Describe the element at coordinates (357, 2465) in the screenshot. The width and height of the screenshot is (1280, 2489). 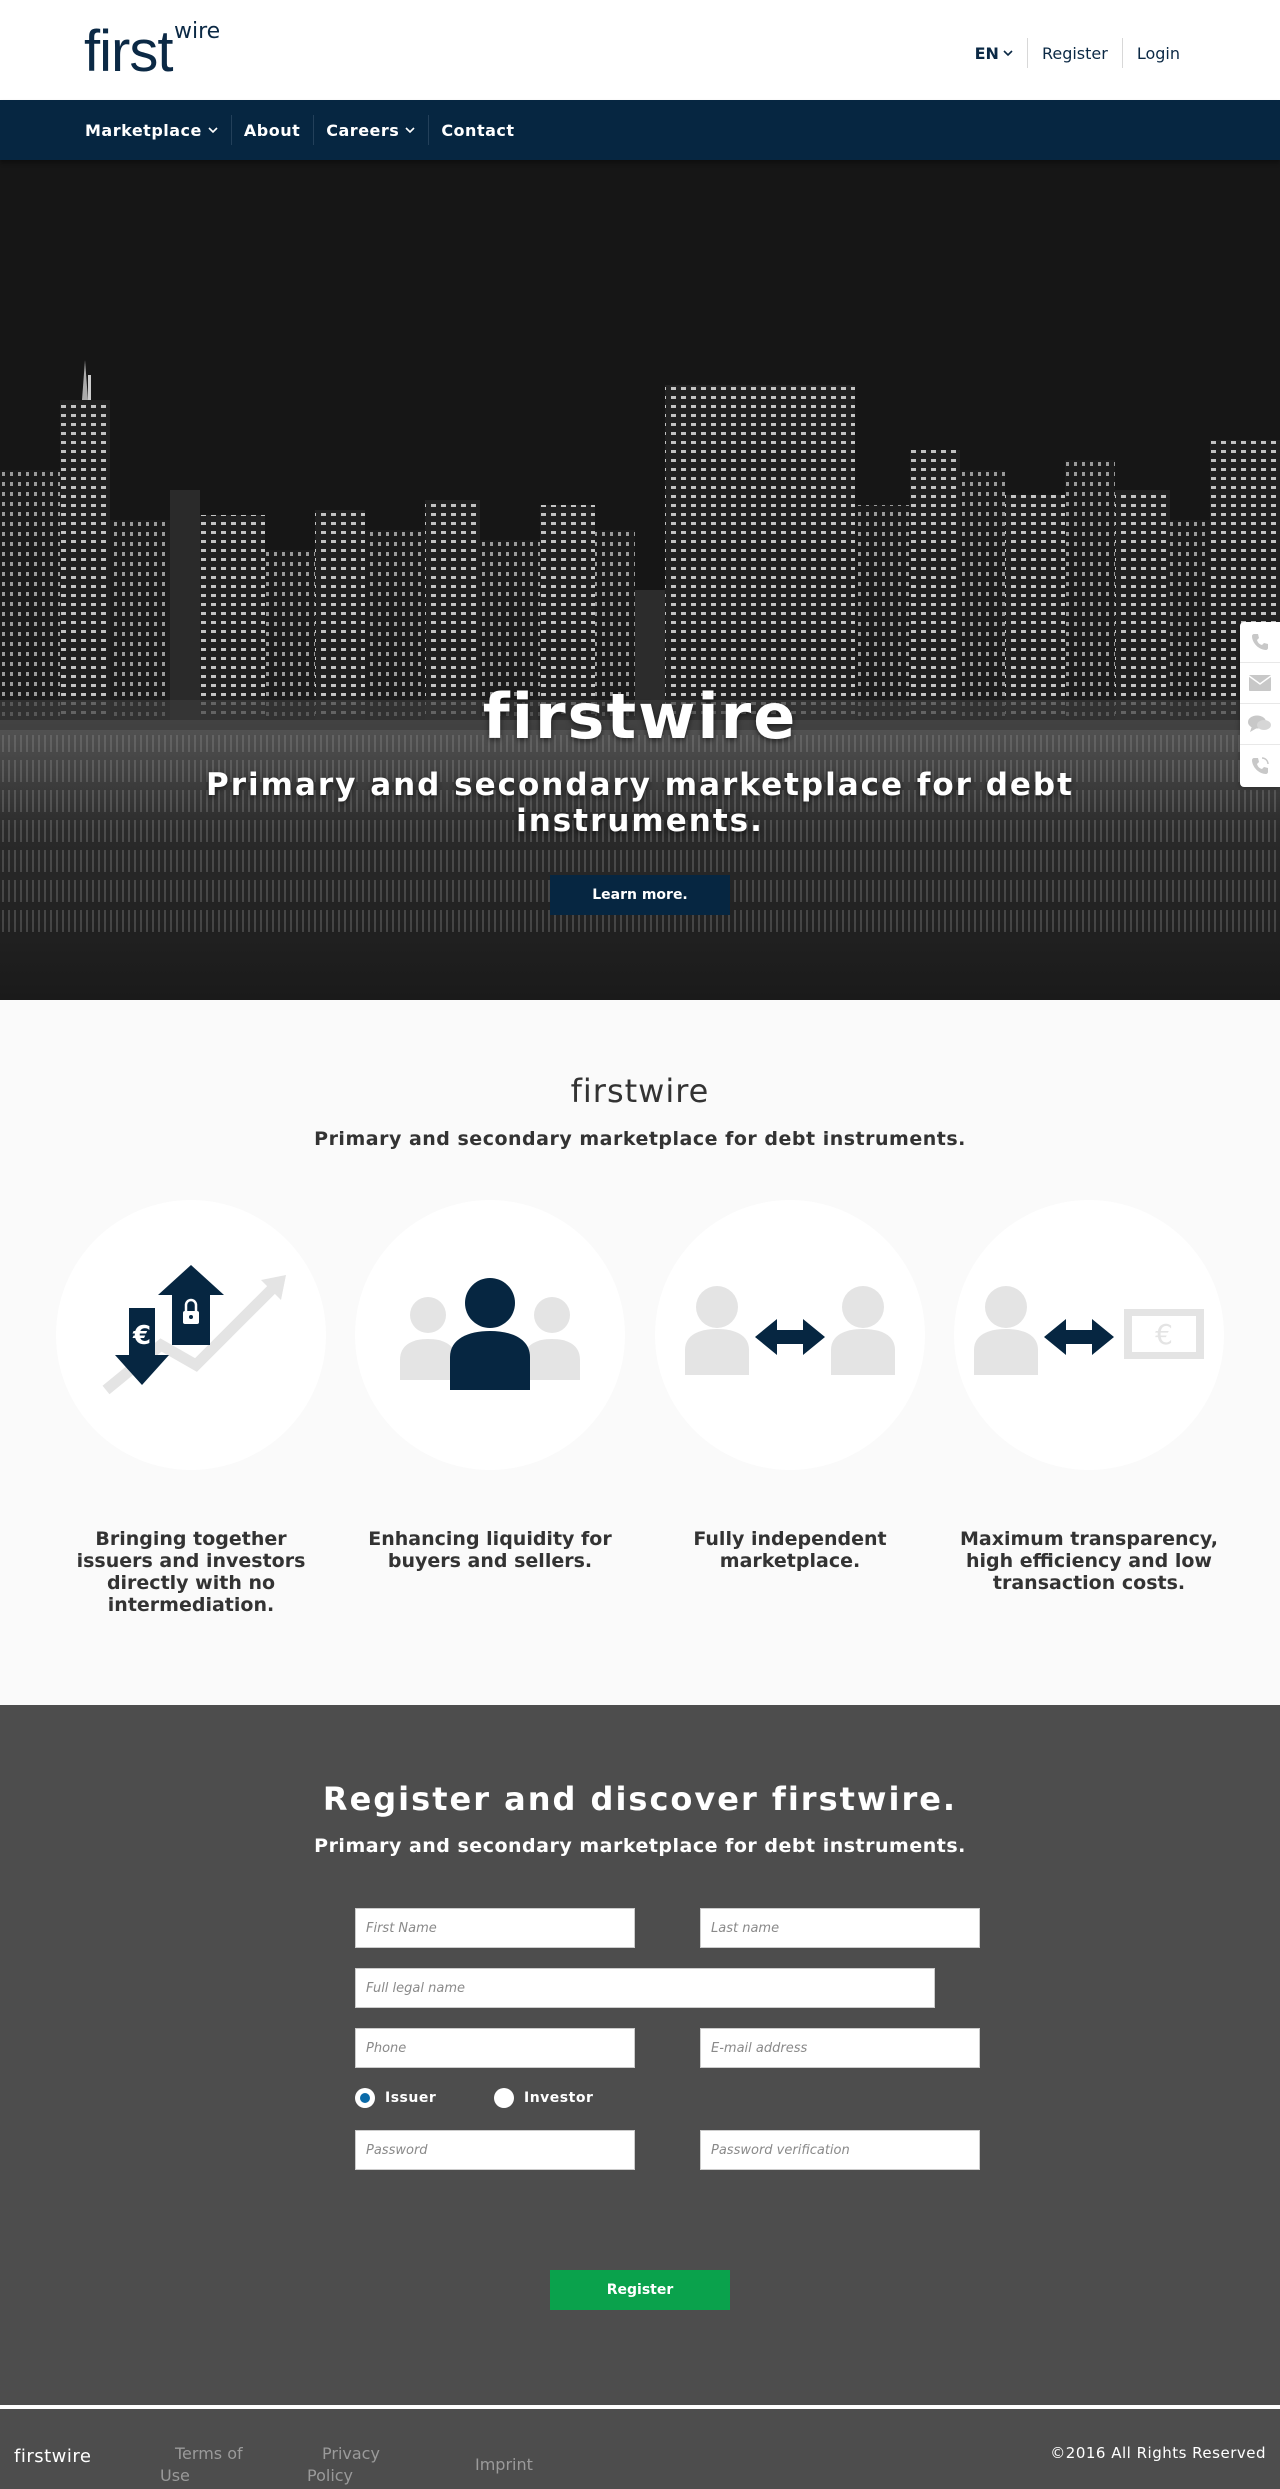
I see `privacy-link: Privacy Policy` at that location.